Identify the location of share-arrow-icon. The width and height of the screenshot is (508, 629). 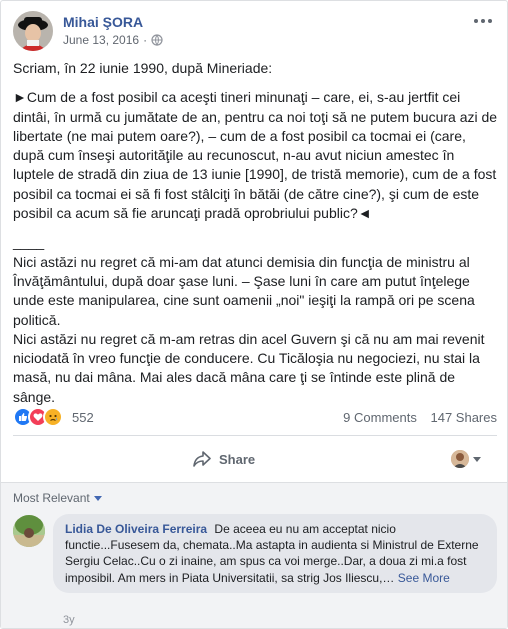
(202, 459).